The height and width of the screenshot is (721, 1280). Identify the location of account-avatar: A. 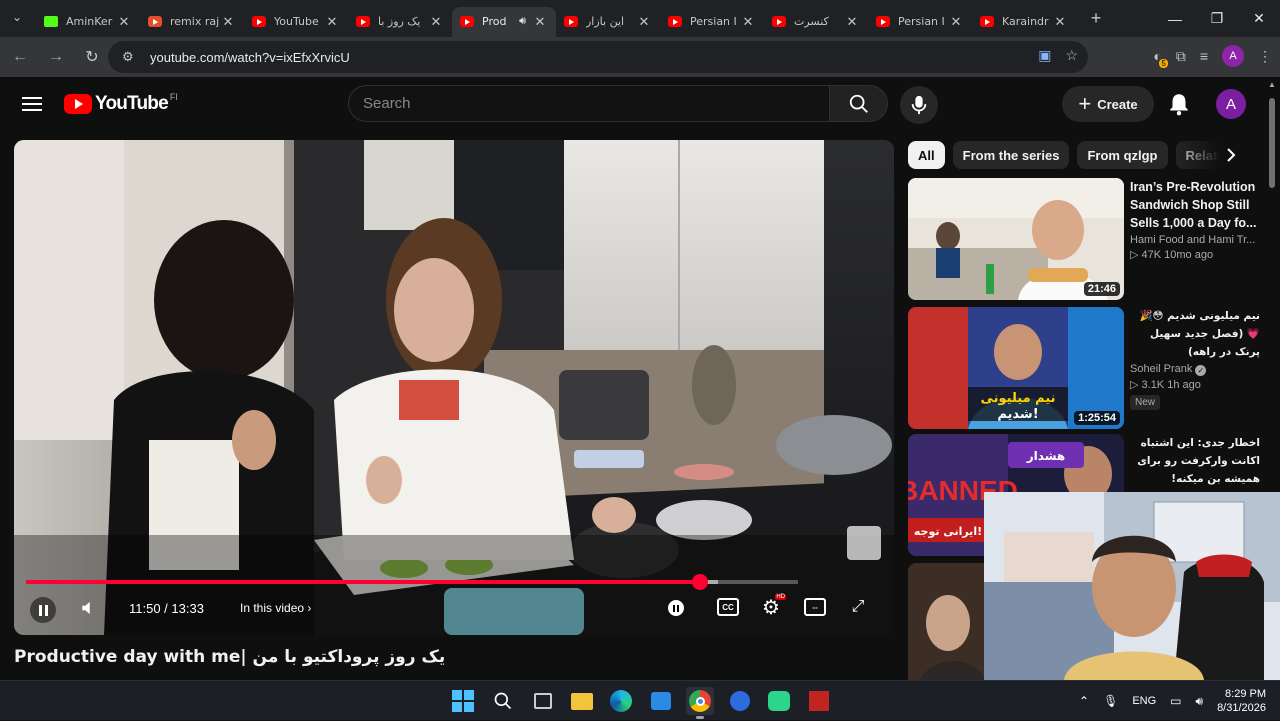
(1231, 104).